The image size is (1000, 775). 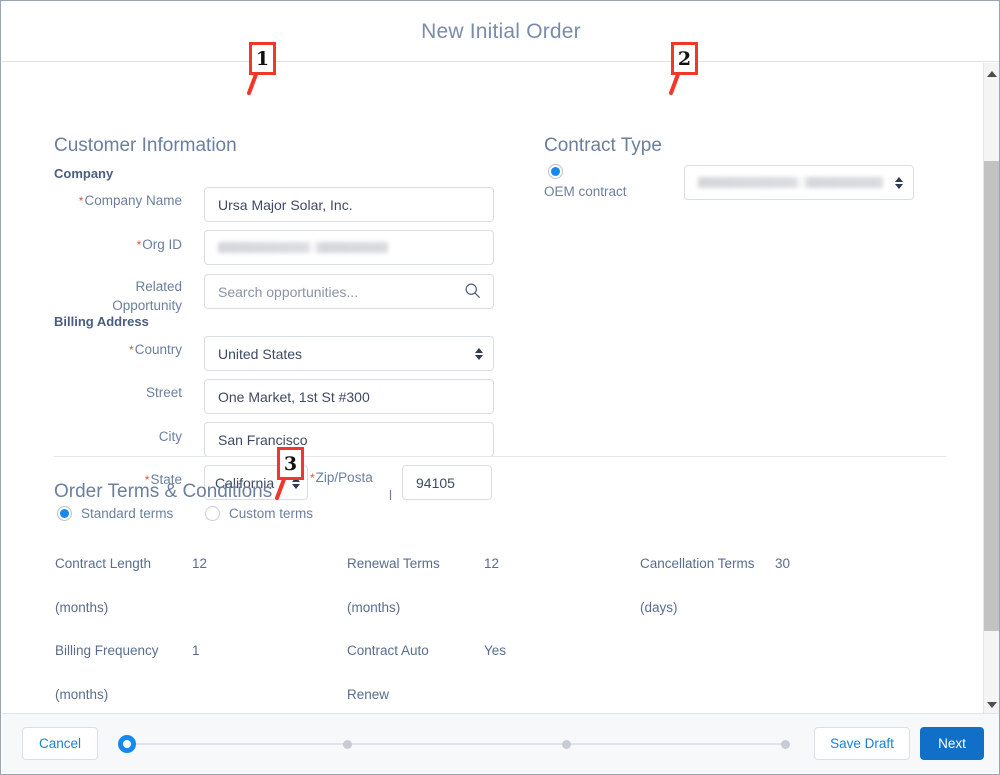 I want to click on company-name-value: Ursa Major Solar, Inc., so click(x=285, y=204).